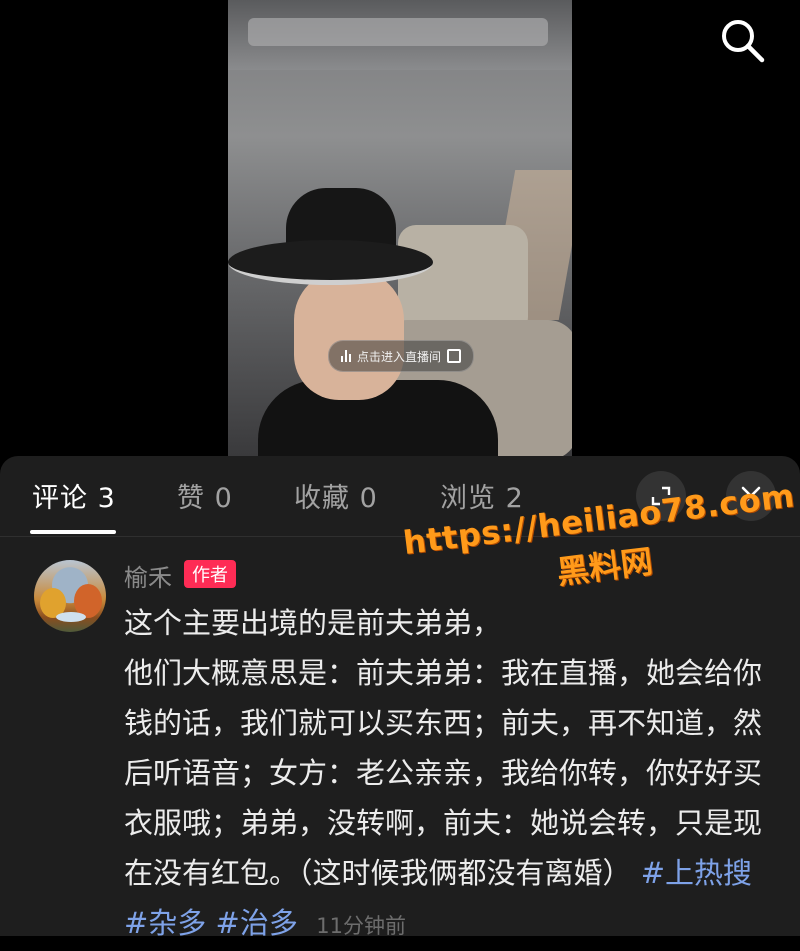 The width and height of the screenshot is (800, 951). I want to click on comment-time: 11分钟前, so click(361, 926).